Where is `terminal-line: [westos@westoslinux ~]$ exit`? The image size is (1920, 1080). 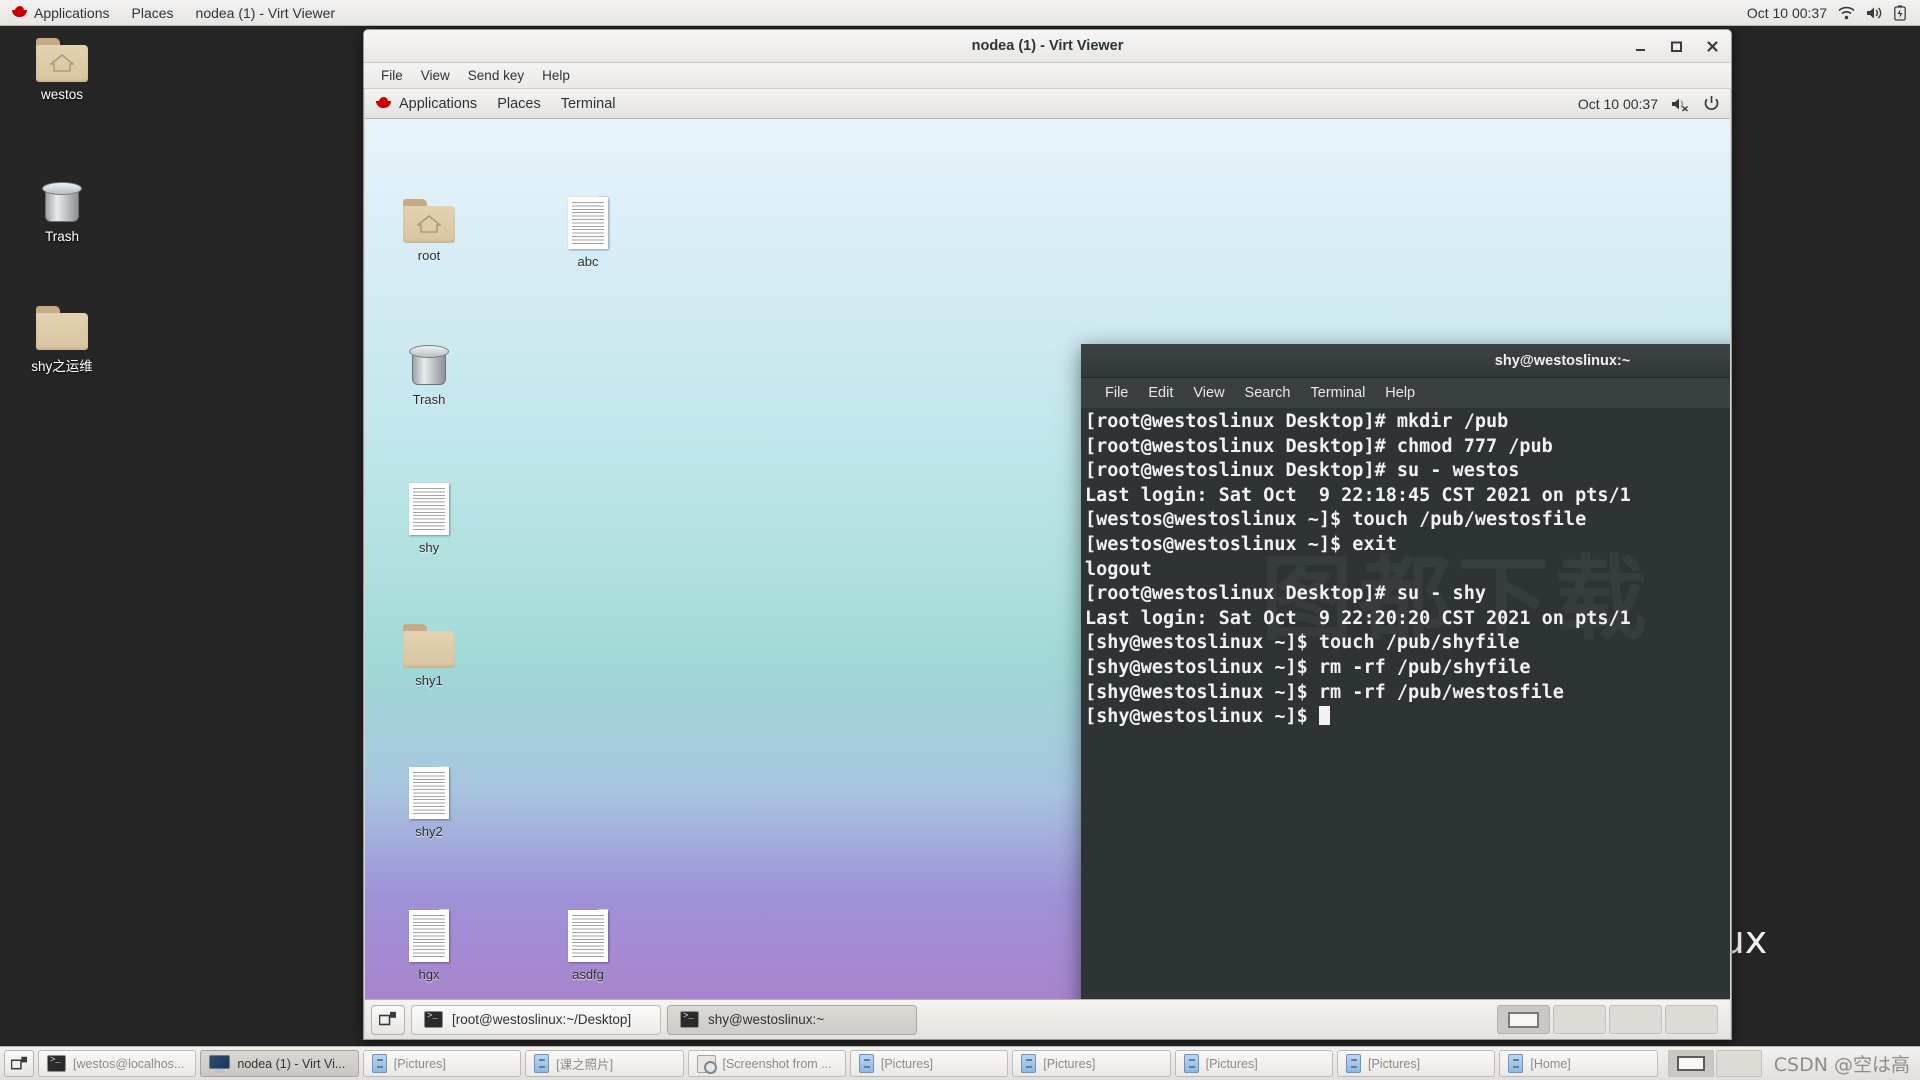 terminal-line: [westos@westoslinux ~]$ exit is located at coordinates (1241, 544).